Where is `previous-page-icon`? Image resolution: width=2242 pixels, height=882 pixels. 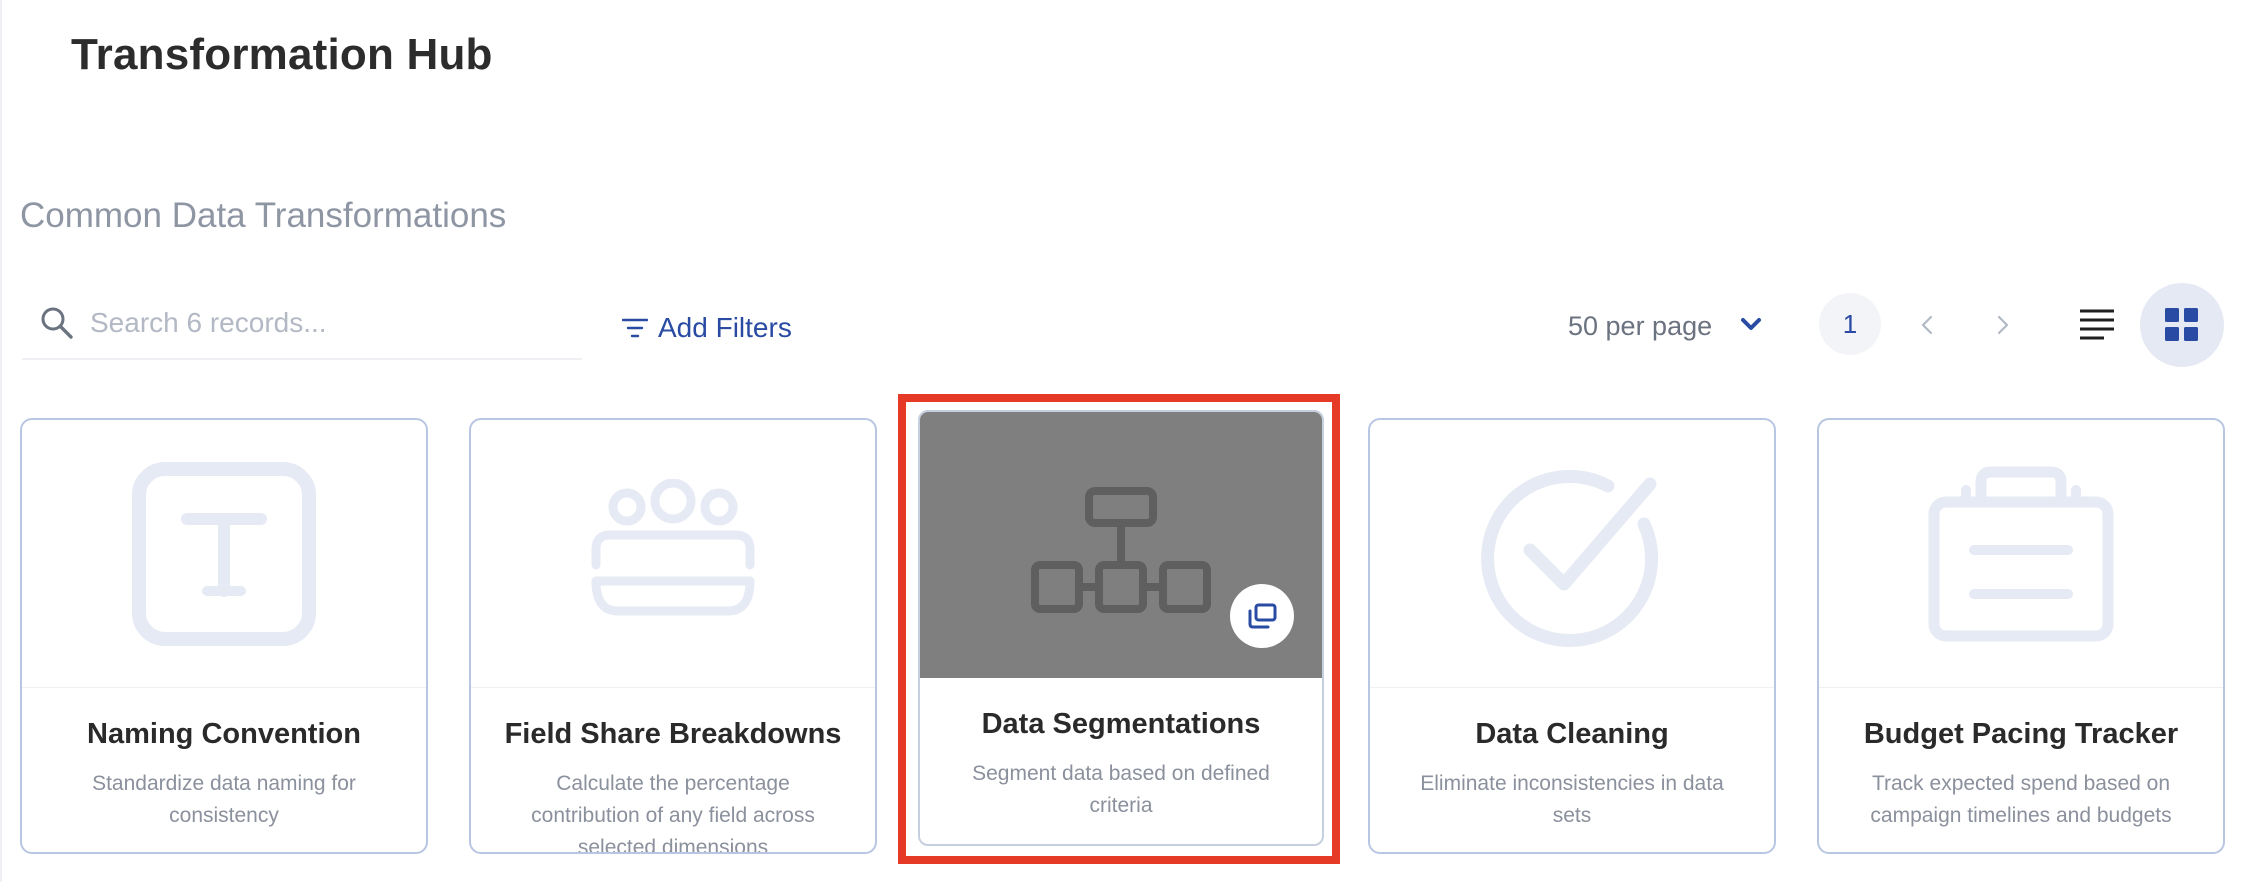 previous-page-icon is located at coordinates (1927, 325).